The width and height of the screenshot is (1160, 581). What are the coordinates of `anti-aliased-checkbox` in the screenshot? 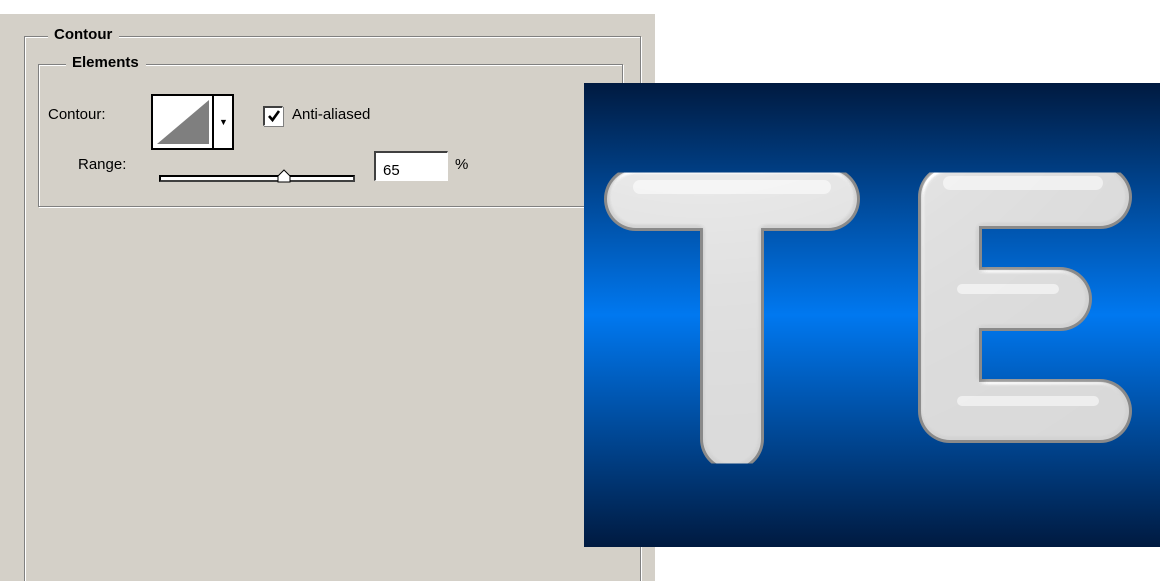 It's located at (273, 116).